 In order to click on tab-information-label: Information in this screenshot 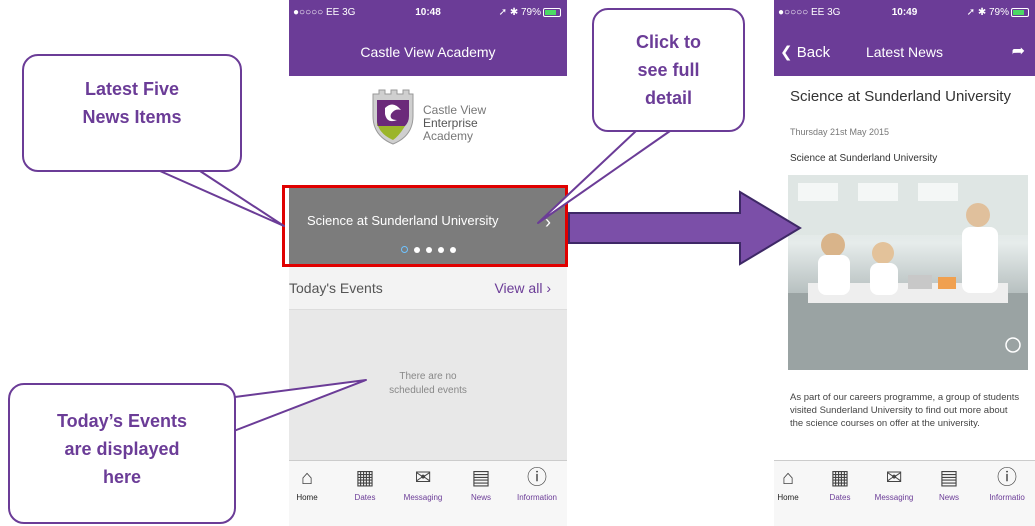, I will do `click(537, 497)`.